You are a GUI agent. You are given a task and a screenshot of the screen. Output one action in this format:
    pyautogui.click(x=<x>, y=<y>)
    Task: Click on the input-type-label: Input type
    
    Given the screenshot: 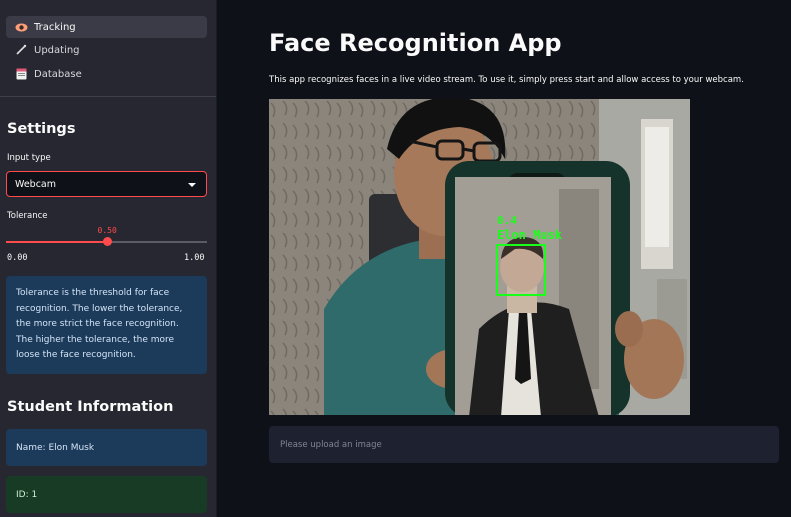 What is the action you would take?
    pyautogui.click(x=29, y=158)
    